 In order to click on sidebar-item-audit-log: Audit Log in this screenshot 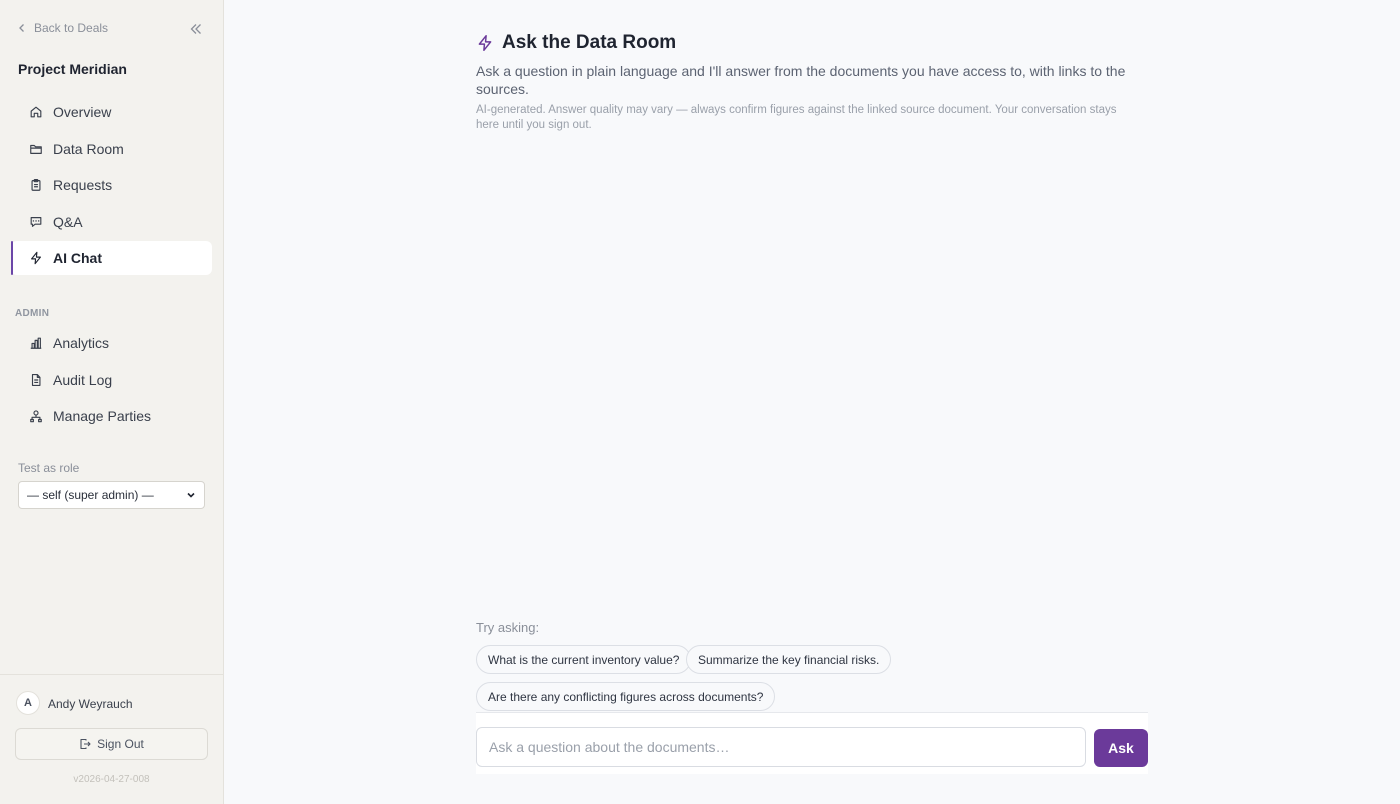, I will do `click(111, 380)`.